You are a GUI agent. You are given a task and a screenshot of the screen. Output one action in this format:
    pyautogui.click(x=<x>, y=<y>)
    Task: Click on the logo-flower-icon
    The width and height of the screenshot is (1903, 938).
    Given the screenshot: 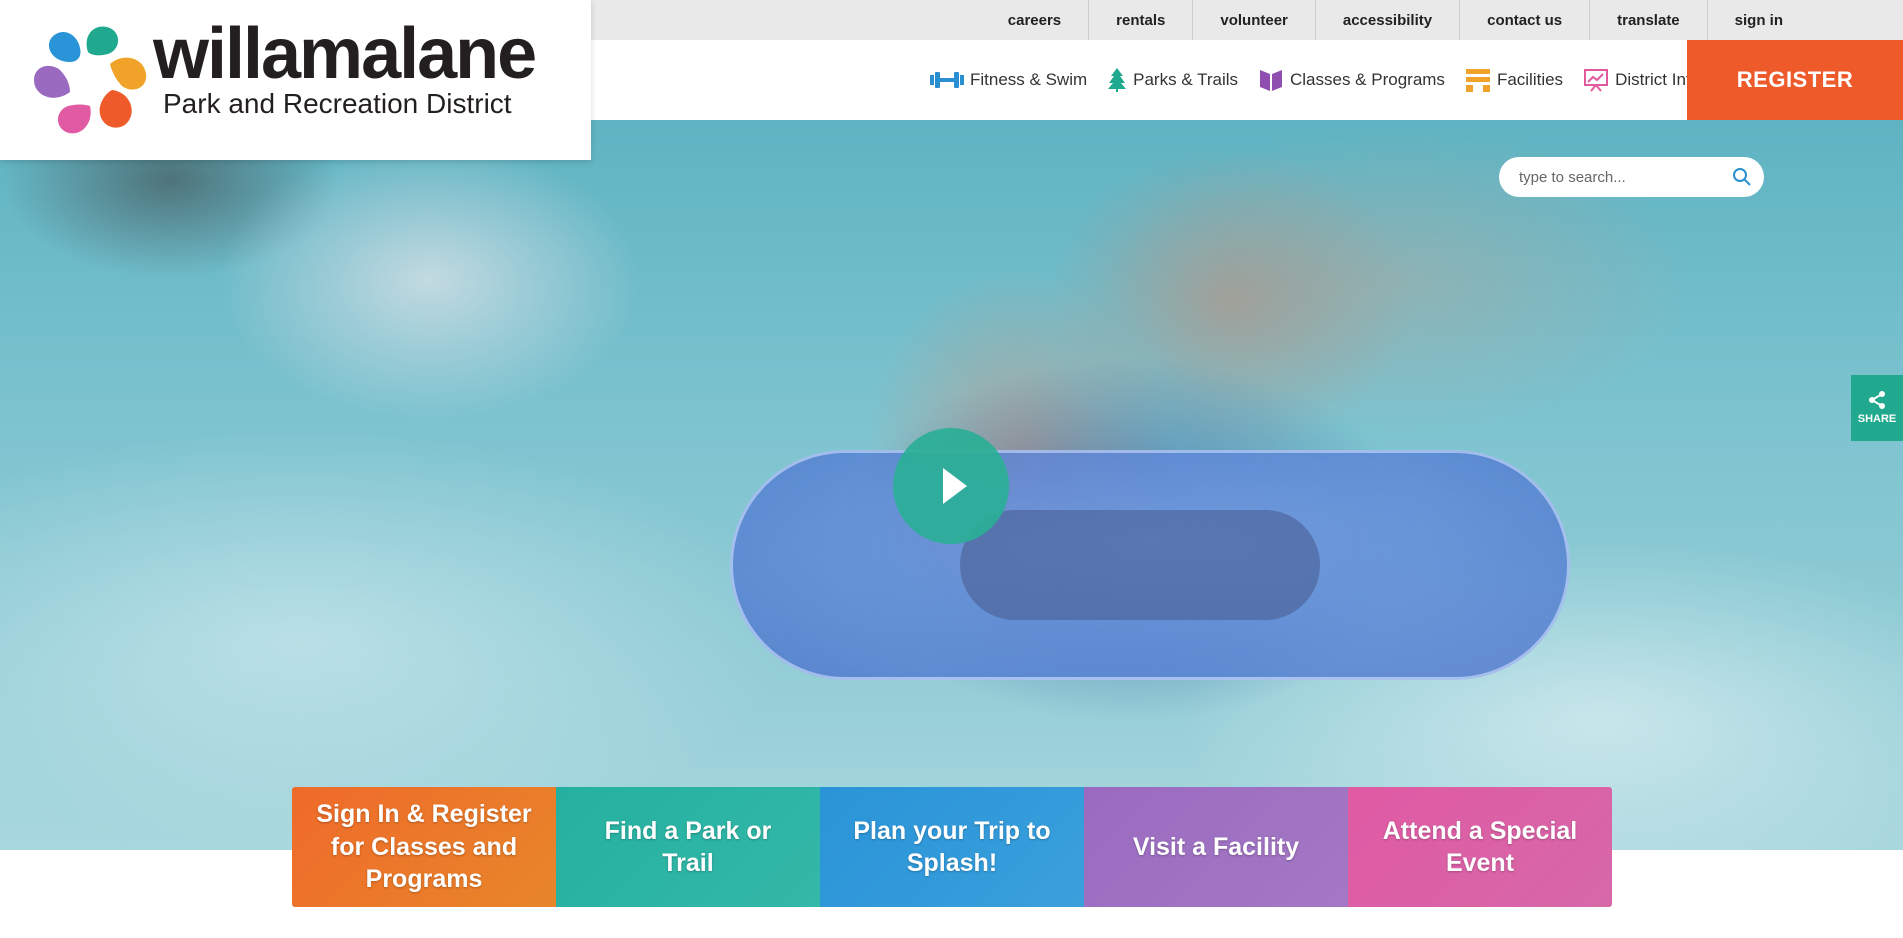 What is the action you would take?
    pyautogui.click(x=90, y=80)
    